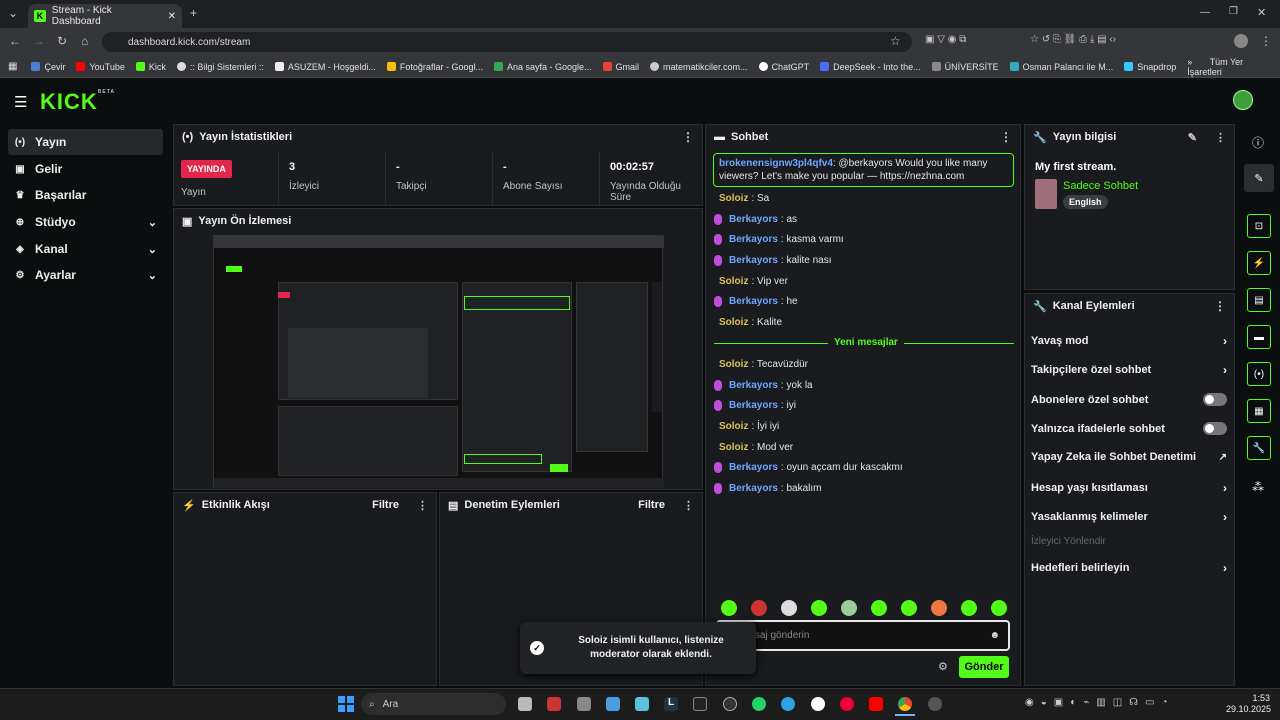 Image resolution: width=1280 pixels, height=720 pixels. I want to click on forward-icon: →, so click(39, 41).